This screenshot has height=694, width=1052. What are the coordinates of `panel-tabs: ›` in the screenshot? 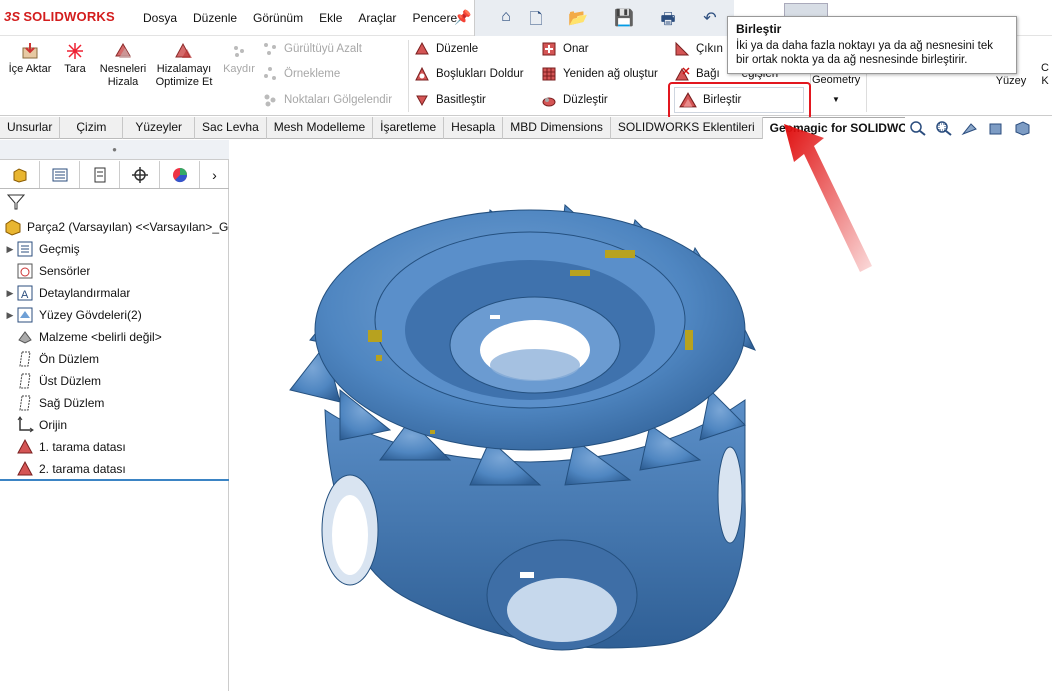 It's located at (114, 175).